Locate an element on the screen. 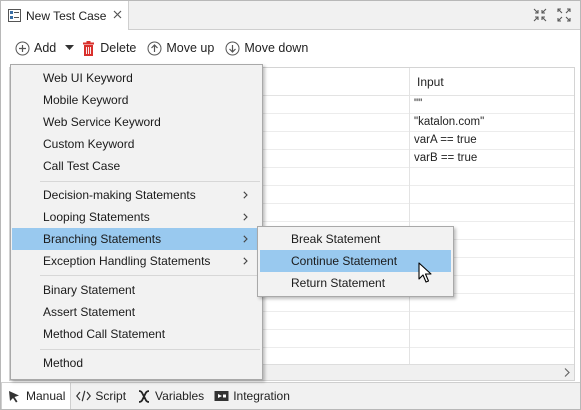 This screenshot has height=410, width=581. add-button: Add is located at coordinates (35, 48).